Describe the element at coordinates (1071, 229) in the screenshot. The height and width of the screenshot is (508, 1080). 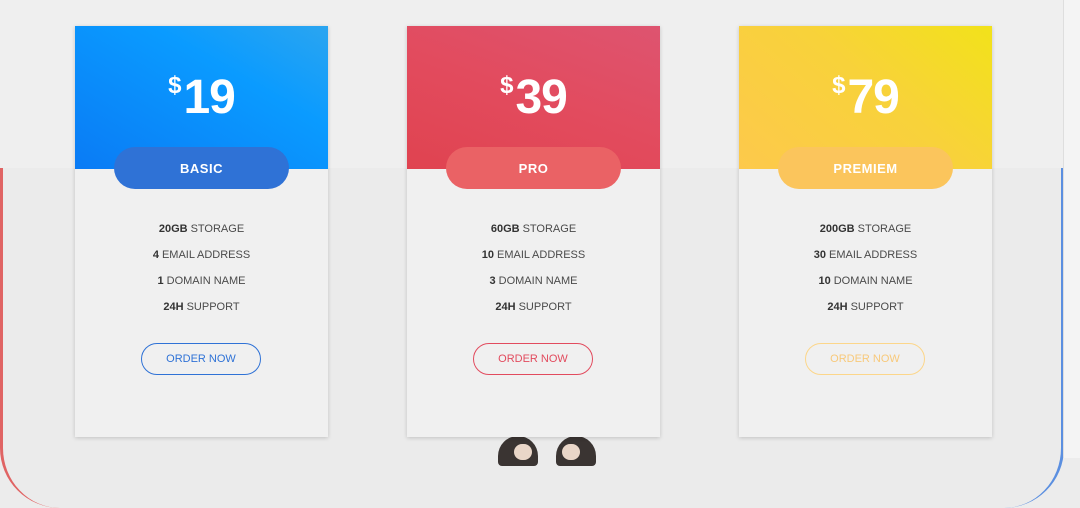
I see `scrollbar-track` at that location.